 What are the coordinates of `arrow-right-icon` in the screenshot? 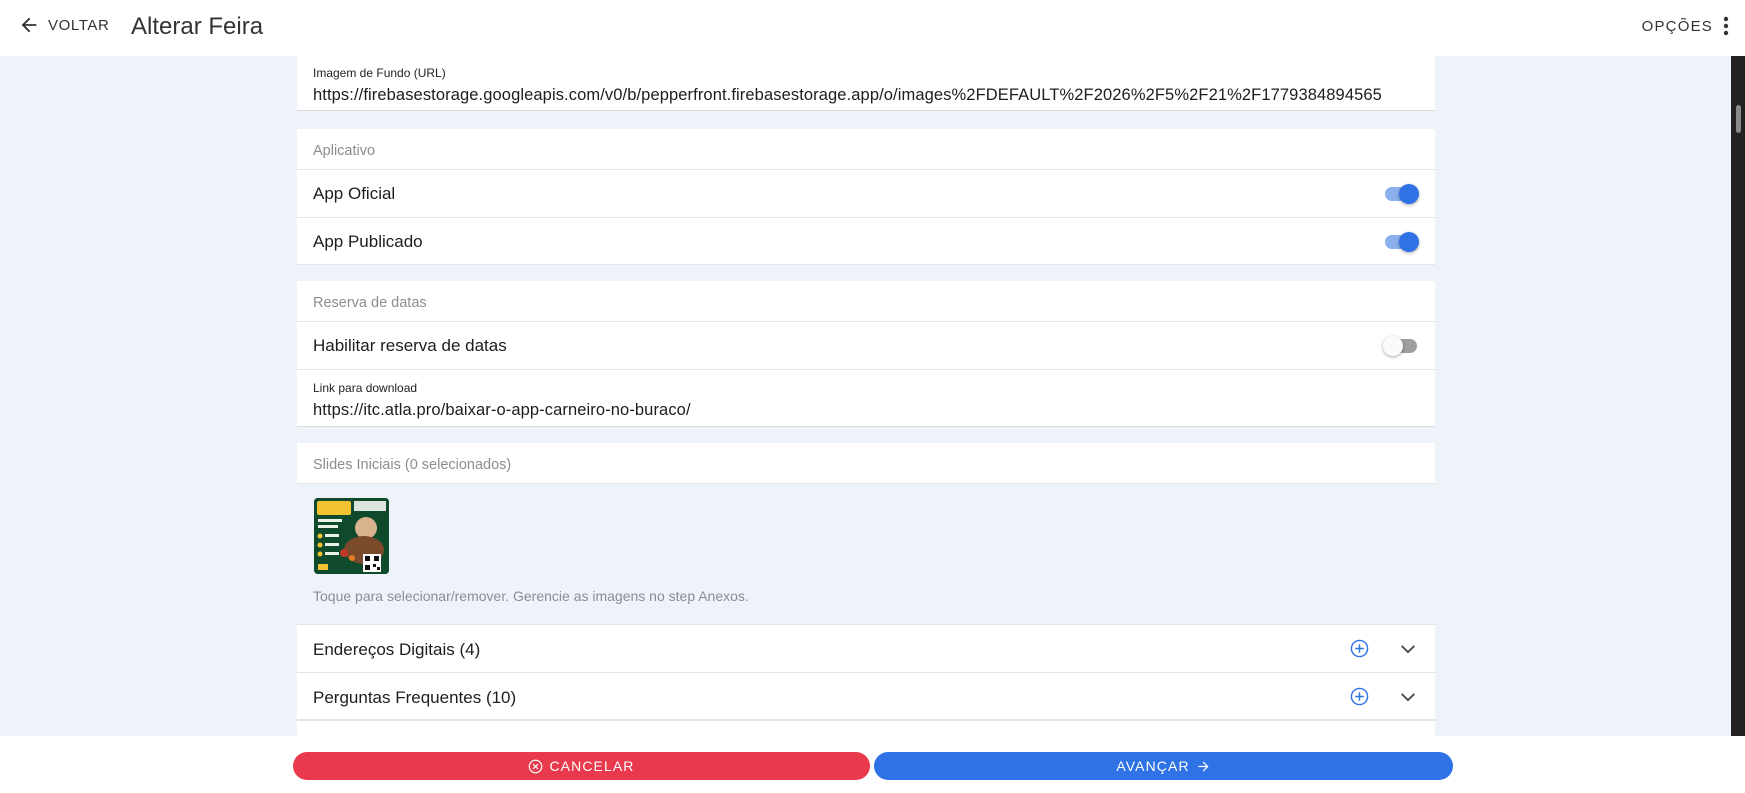 It's located at (1203, 766).